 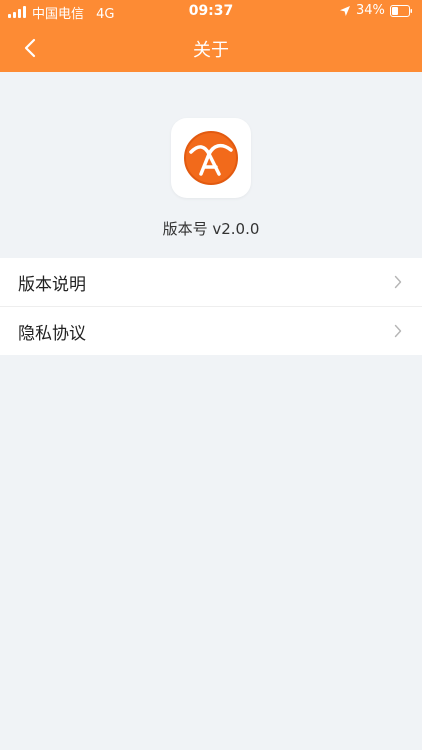 I want to click on header: 中国电信 4G 09:37 34% 关于, so click(x=211, y=36).